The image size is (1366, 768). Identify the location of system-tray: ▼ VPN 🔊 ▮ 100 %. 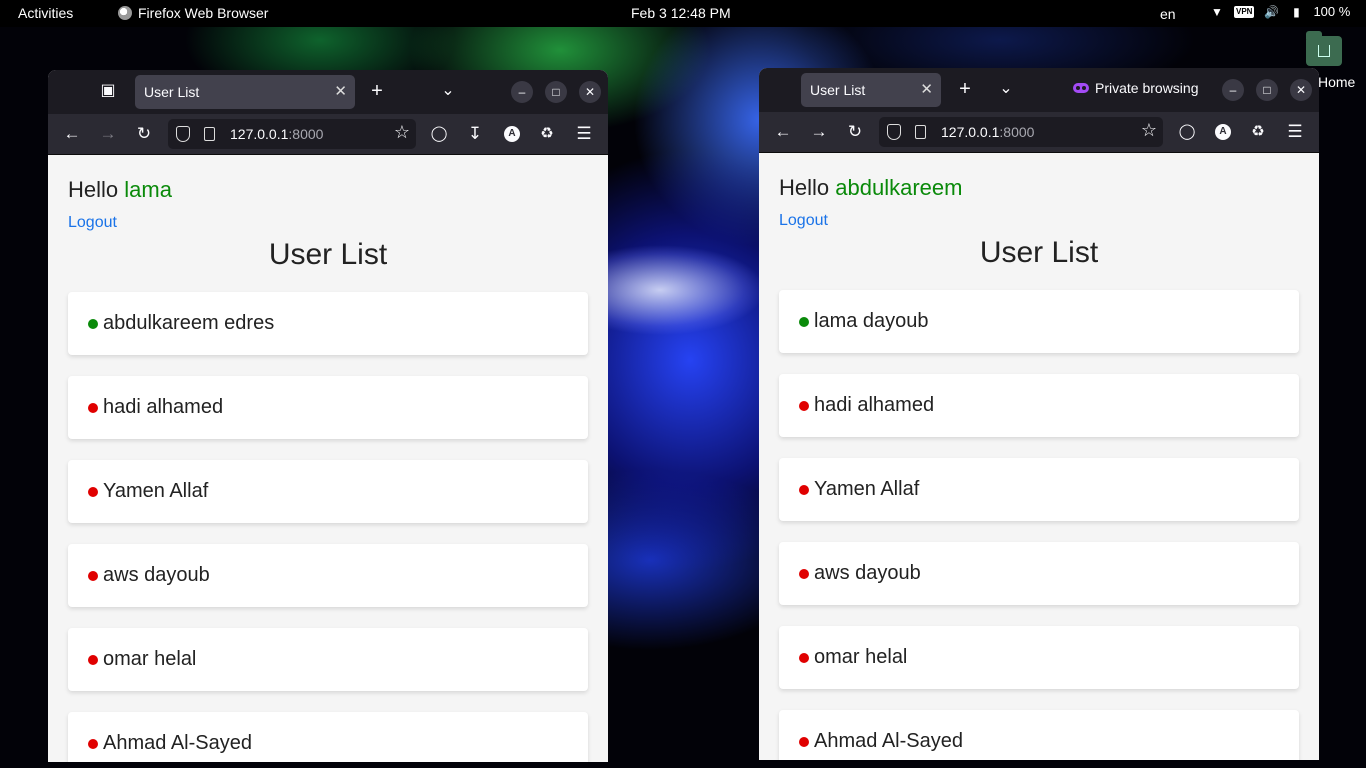
(1279, 11).